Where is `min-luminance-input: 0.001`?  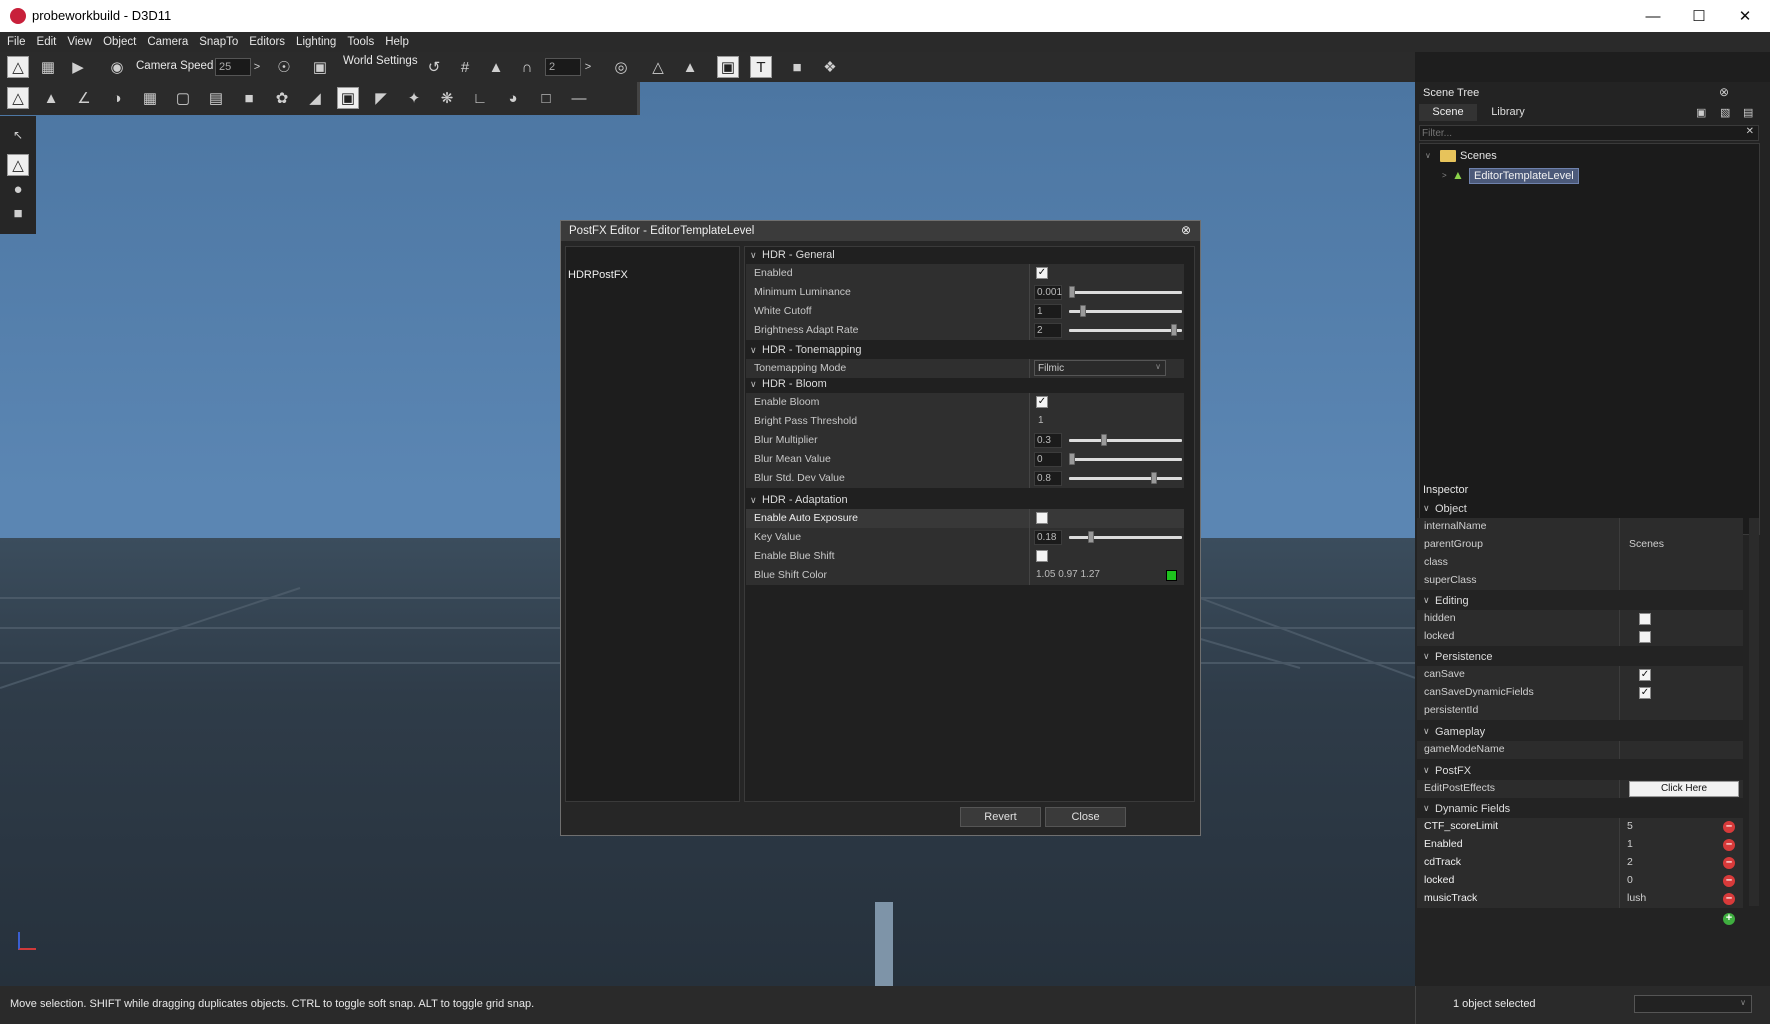
min-luminance-input: 0.001 is located at coordinates (1048, 292).